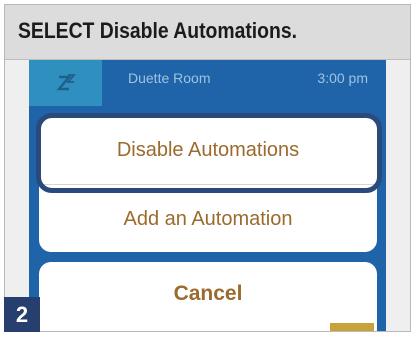 The width and height of the screenshot is (417, 338). I want to click on zz-sleep-icon, so click(65, 82).